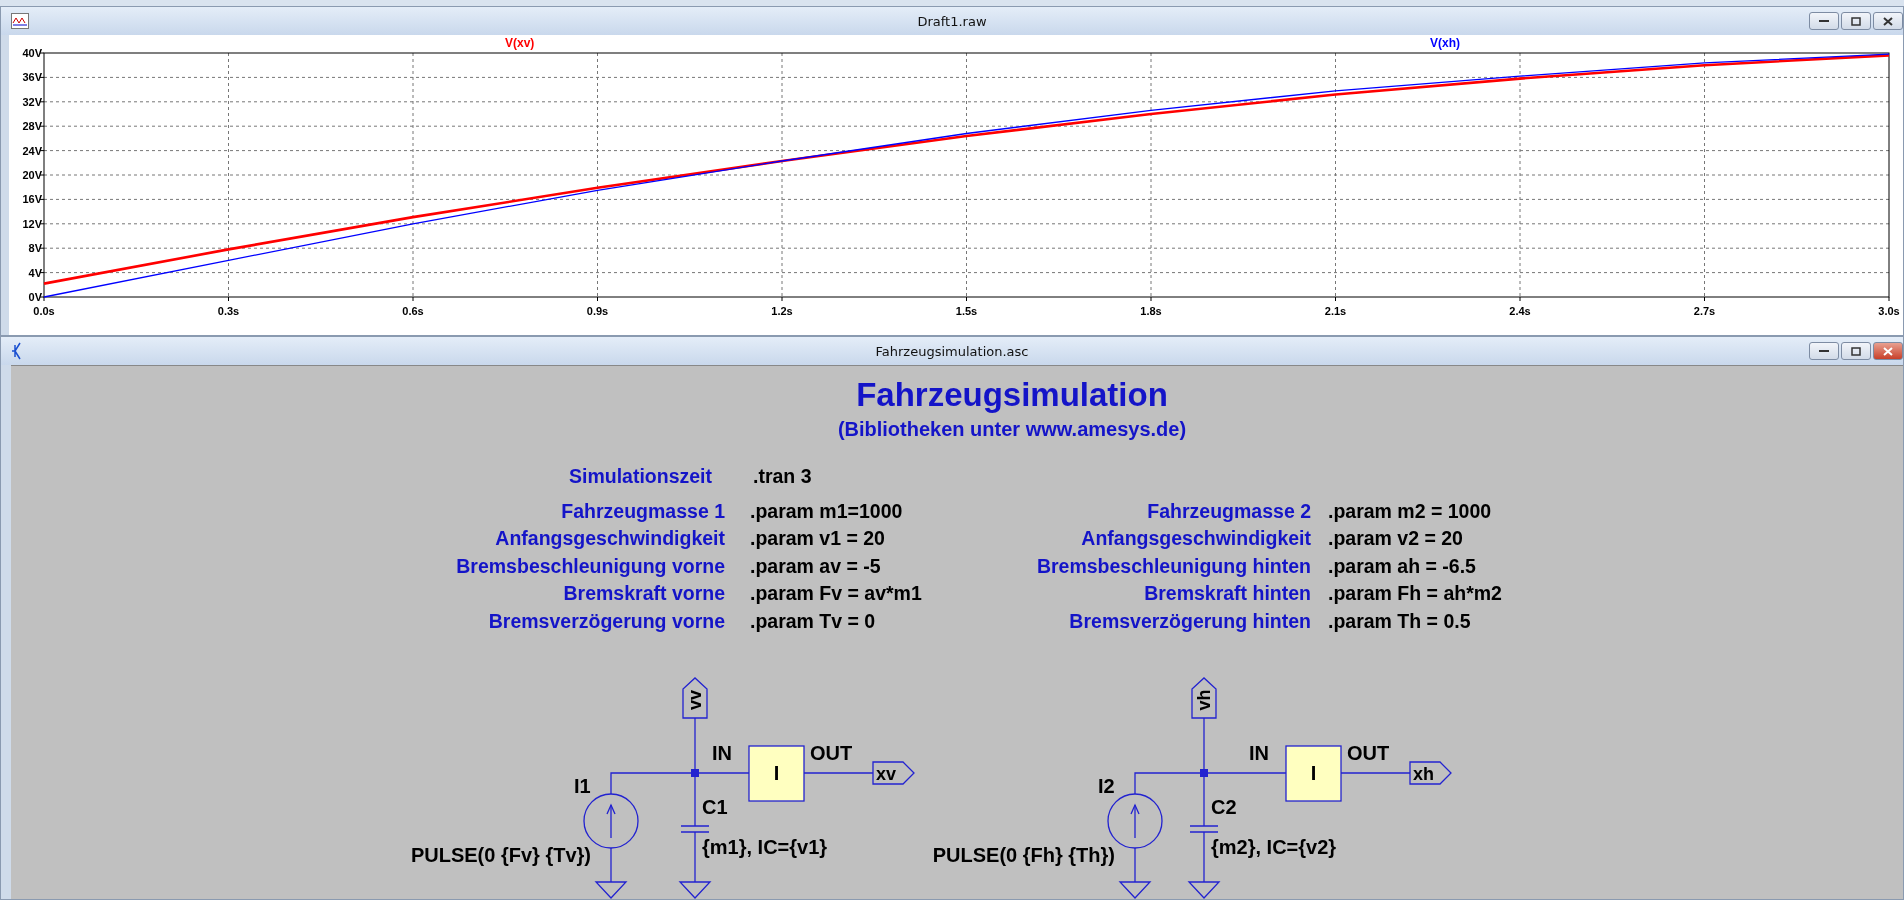 This screenshot has width=1904, height=900. What do you see at coordinates (32, 53) in the screenshot?
I see `y-tick-label: 40V` at bounding box center [32, 53].